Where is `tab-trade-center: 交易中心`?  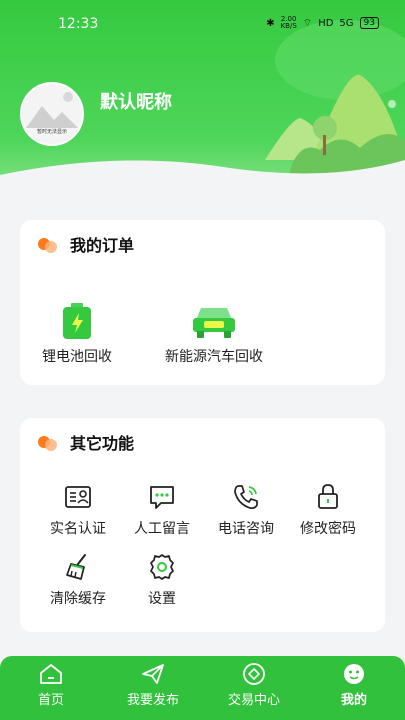 tab-trade-center: 交易中心 is located at coordinates (254, 685).